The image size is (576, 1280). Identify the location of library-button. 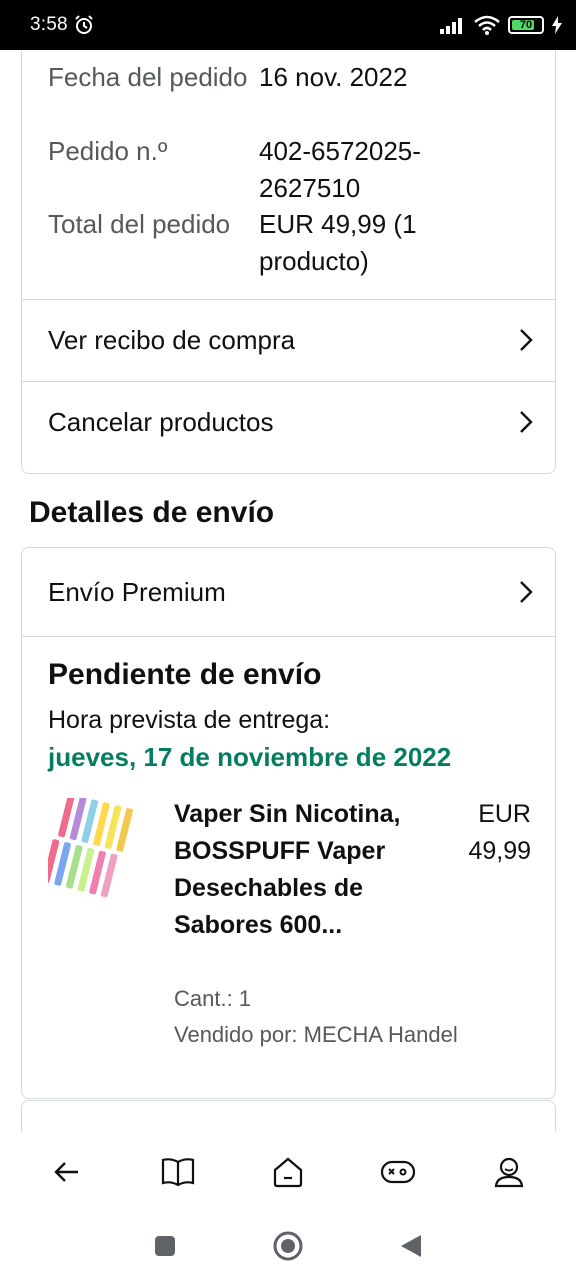
(178, 1172).